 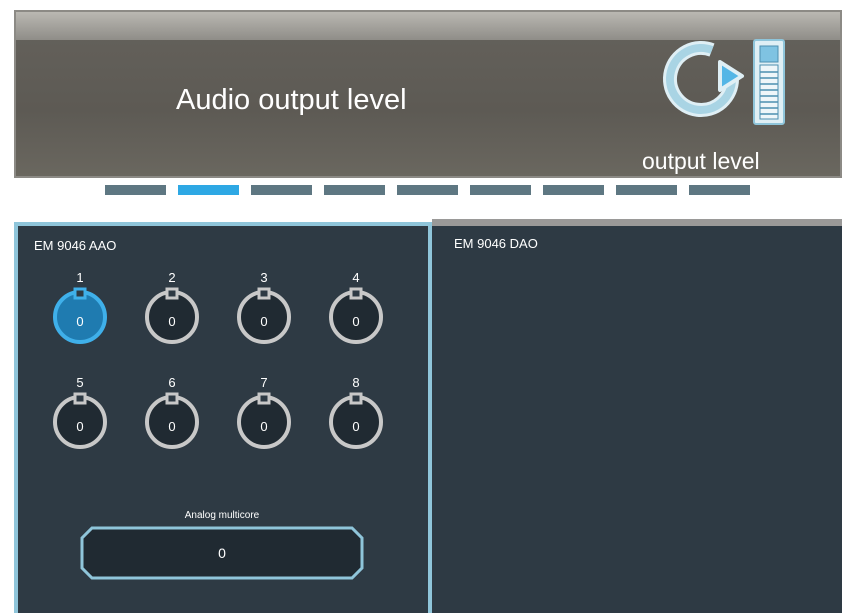 What do you see at coordinates (729, 88) in the screenshot?
I see `output-level-icon` at bounding box center [729, 88].